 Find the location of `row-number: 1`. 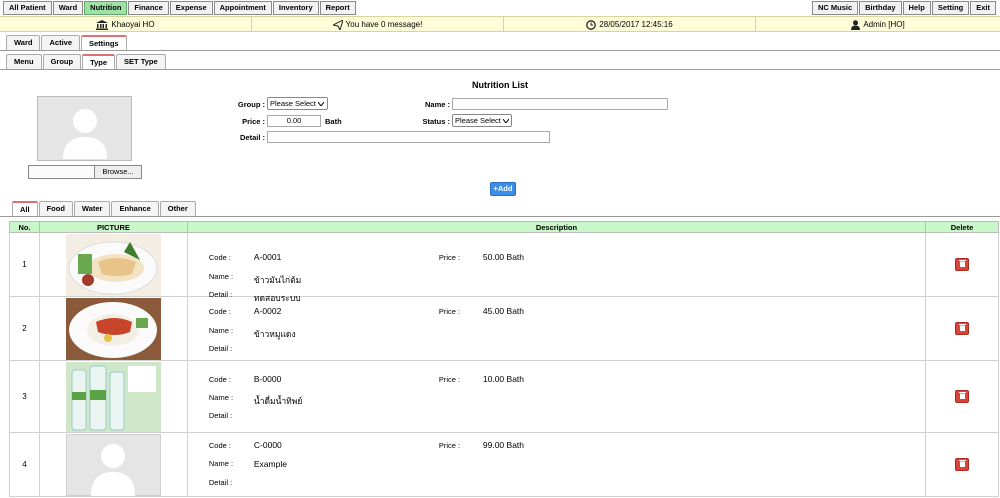

row-number: 1 is located at coordinates (24, 264).